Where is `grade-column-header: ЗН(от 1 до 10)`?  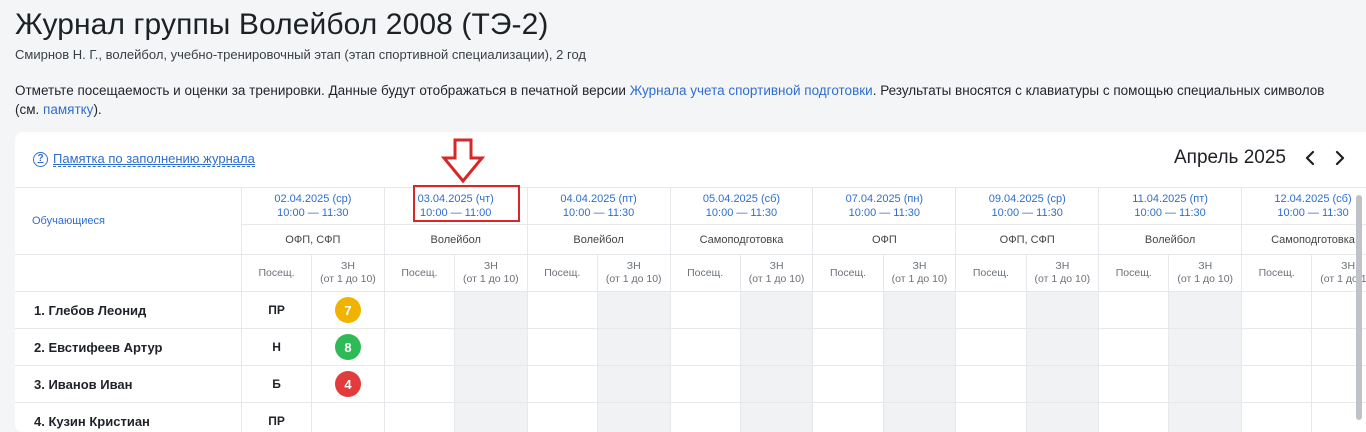
grade-column-header: ЗН(от 1 до 10) is located at coordinates (776, 273).